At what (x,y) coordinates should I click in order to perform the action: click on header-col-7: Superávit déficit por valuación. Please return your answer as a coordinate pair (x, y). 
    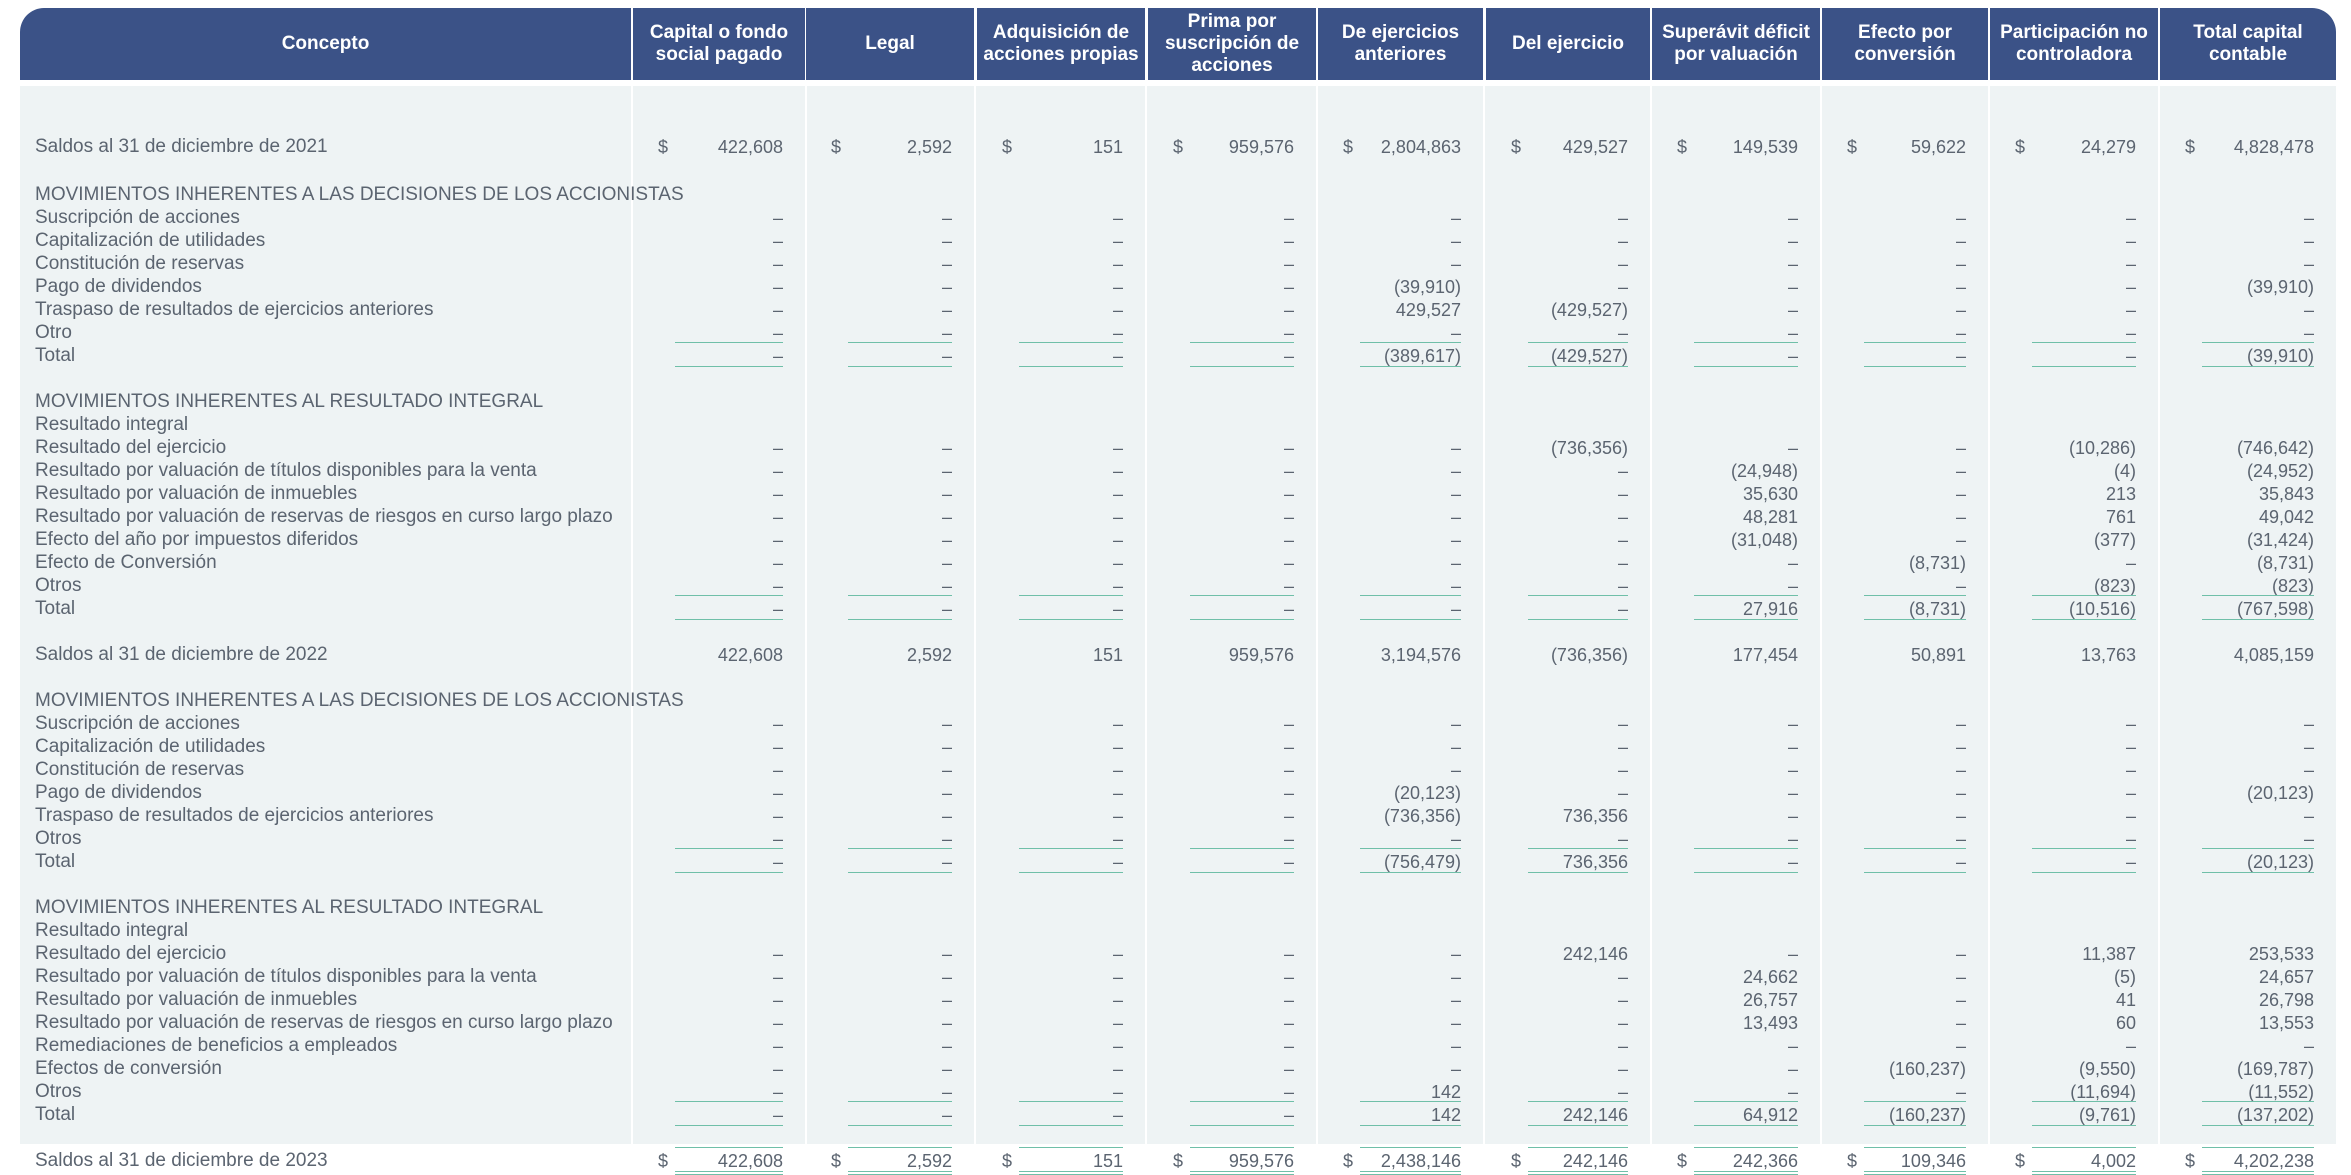
    Looking at the image, I should click on (1736, 44).